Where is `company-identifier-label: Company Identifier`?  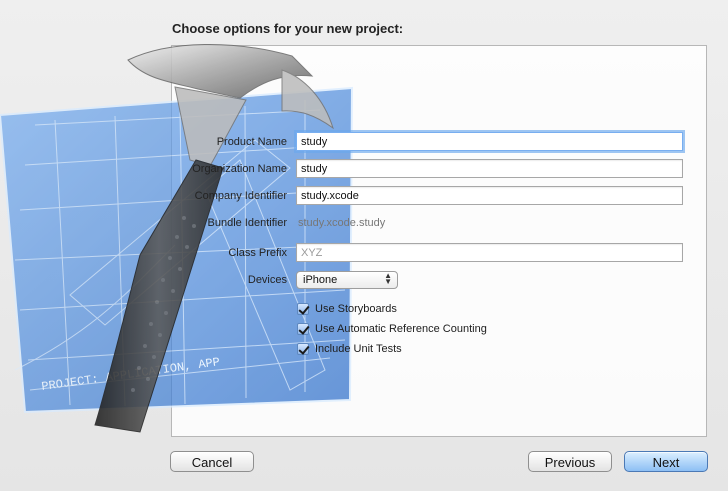
company-identifier-label: Company Identifier is located at coordinates (240, 196).